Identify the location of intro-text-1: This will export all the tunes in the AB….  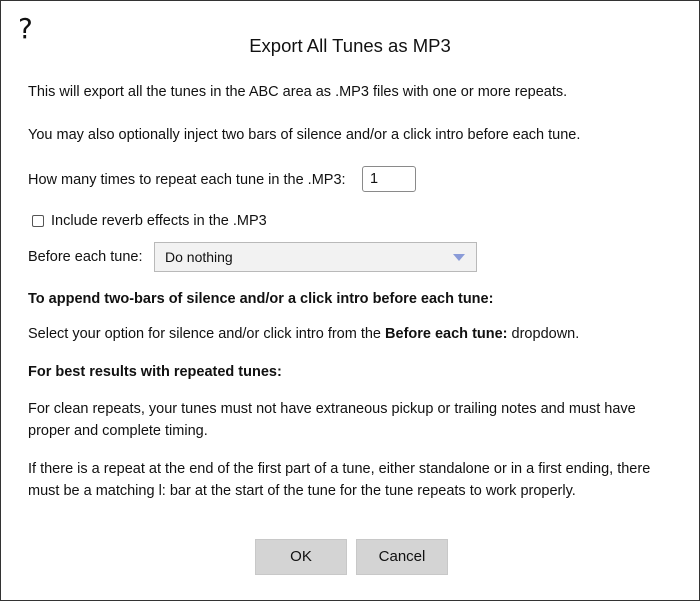
(298, 92).